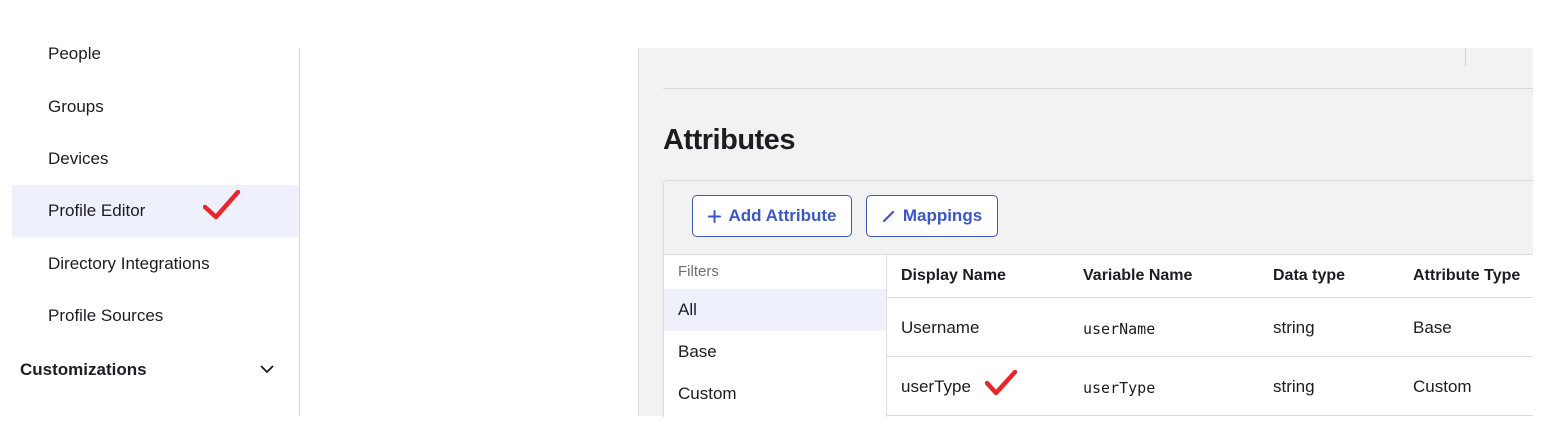  What do you see at coordinates (1309, 276) in the screenshot?
I see `column-header-data-type: Data type` at bounding box center [1309, 276].